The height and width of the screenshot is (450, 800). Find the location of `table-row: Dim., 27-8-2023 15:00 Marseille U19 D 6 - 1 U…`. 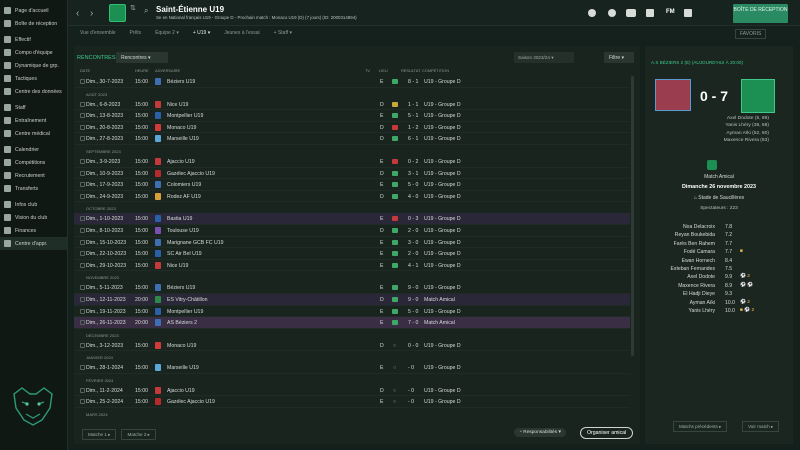

table-row: Dim., 27-8-2023 15:00 Marseille U19 D 6 - 1 U… is located at coordinates (352, 139).